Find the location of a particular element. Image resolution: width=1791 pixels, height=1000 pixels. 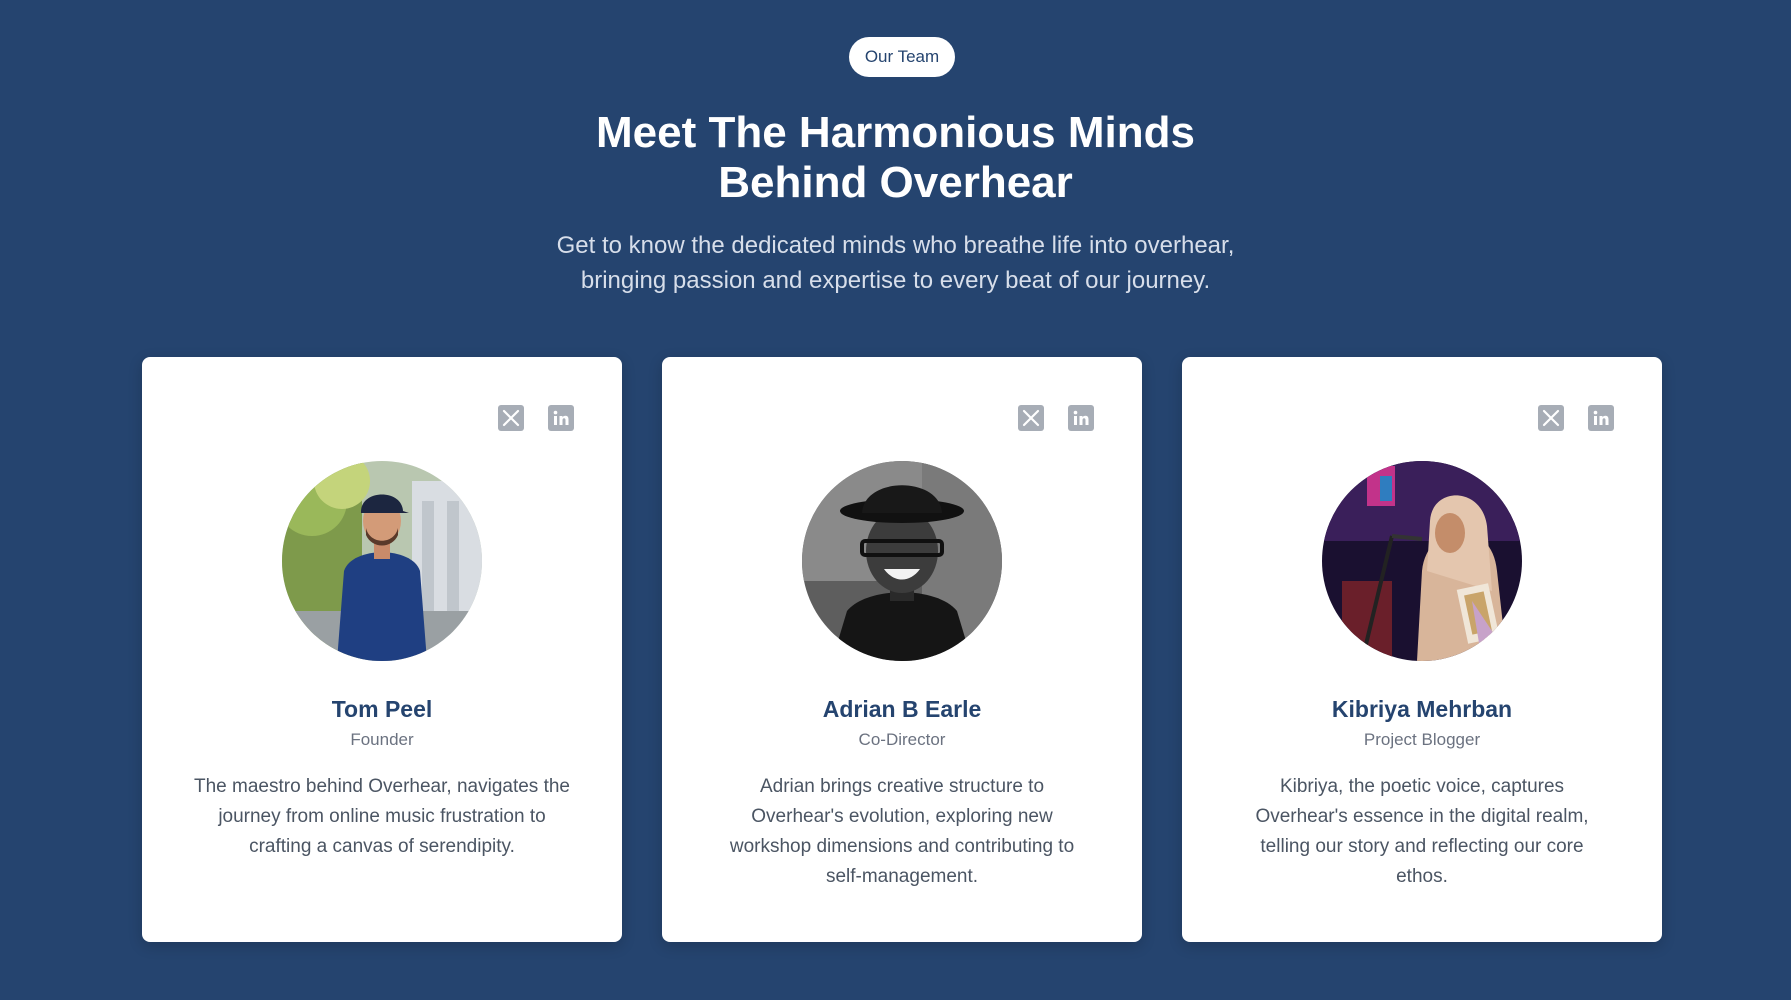

member-name: Adrian B Earle is located at coordinates (902, 709).